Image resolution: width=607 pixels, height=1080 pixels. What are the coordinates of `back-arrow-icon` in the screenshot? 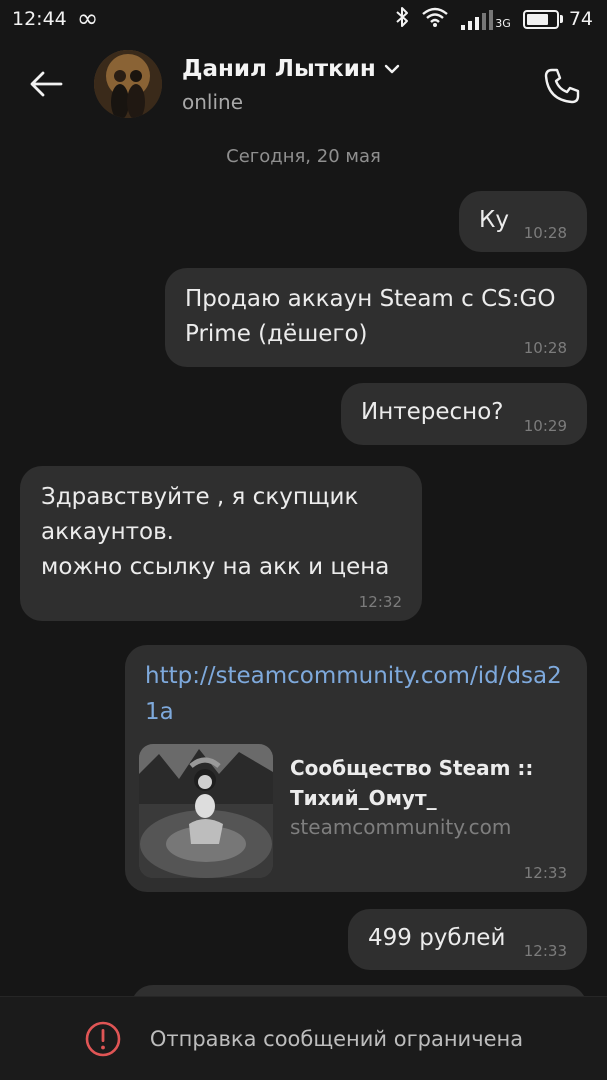 It's located at (46, 84).